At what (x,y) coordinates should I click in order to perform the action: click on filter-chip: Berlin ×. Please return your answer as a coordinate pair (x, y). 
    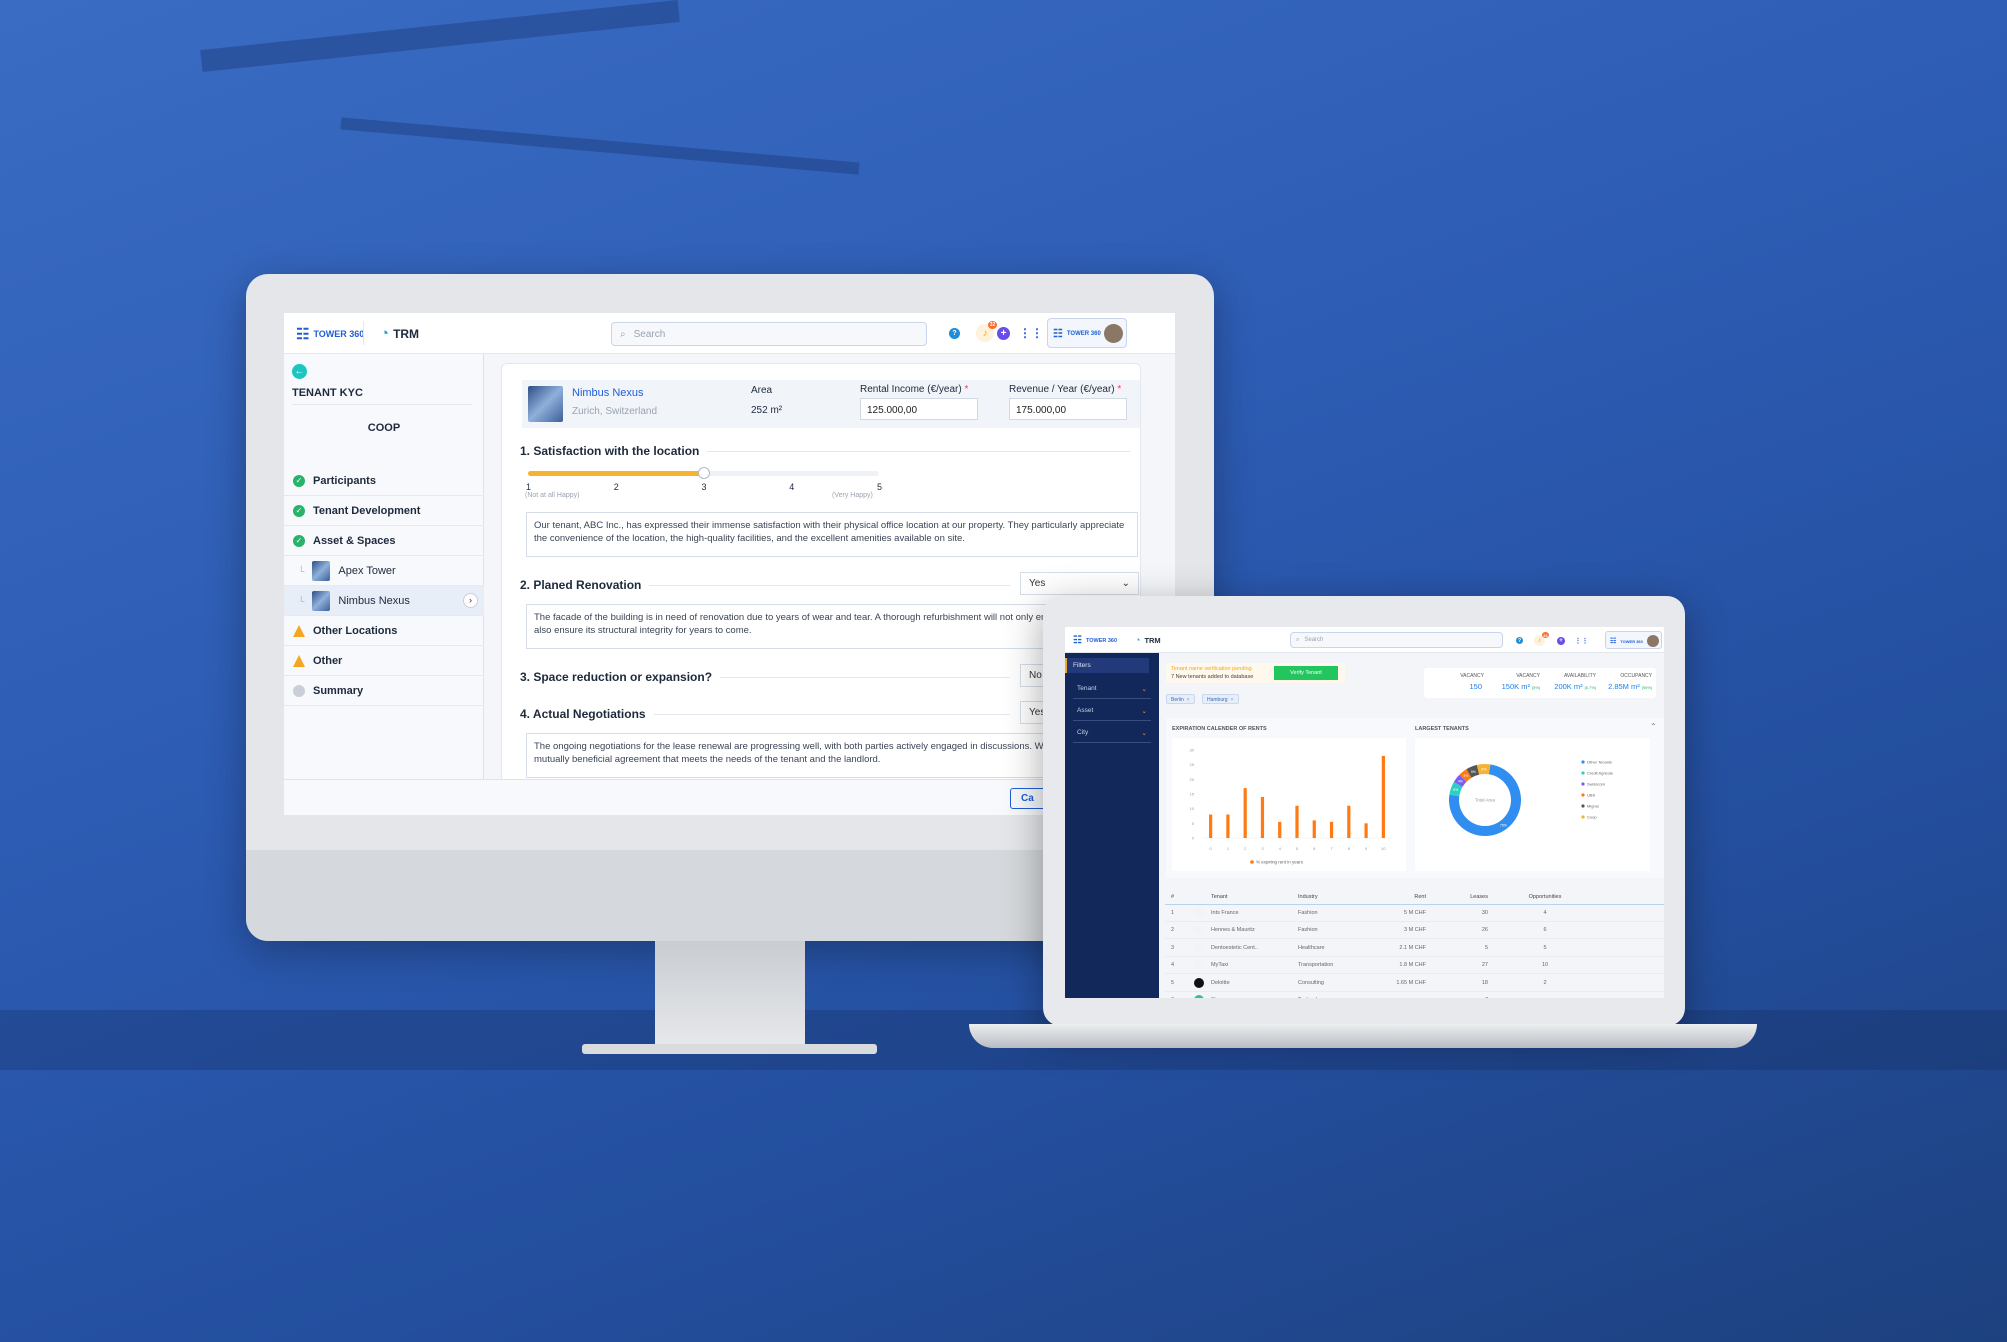
    Looking at the image, I should click on (1180, 699).